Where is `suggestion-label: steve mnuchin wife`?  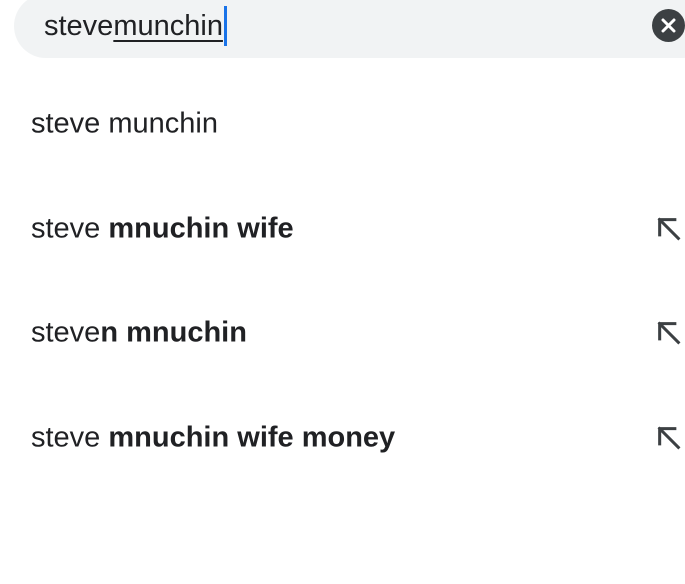
suggestion-label: steve mnuchin wife is located at coordinates (162, 229).